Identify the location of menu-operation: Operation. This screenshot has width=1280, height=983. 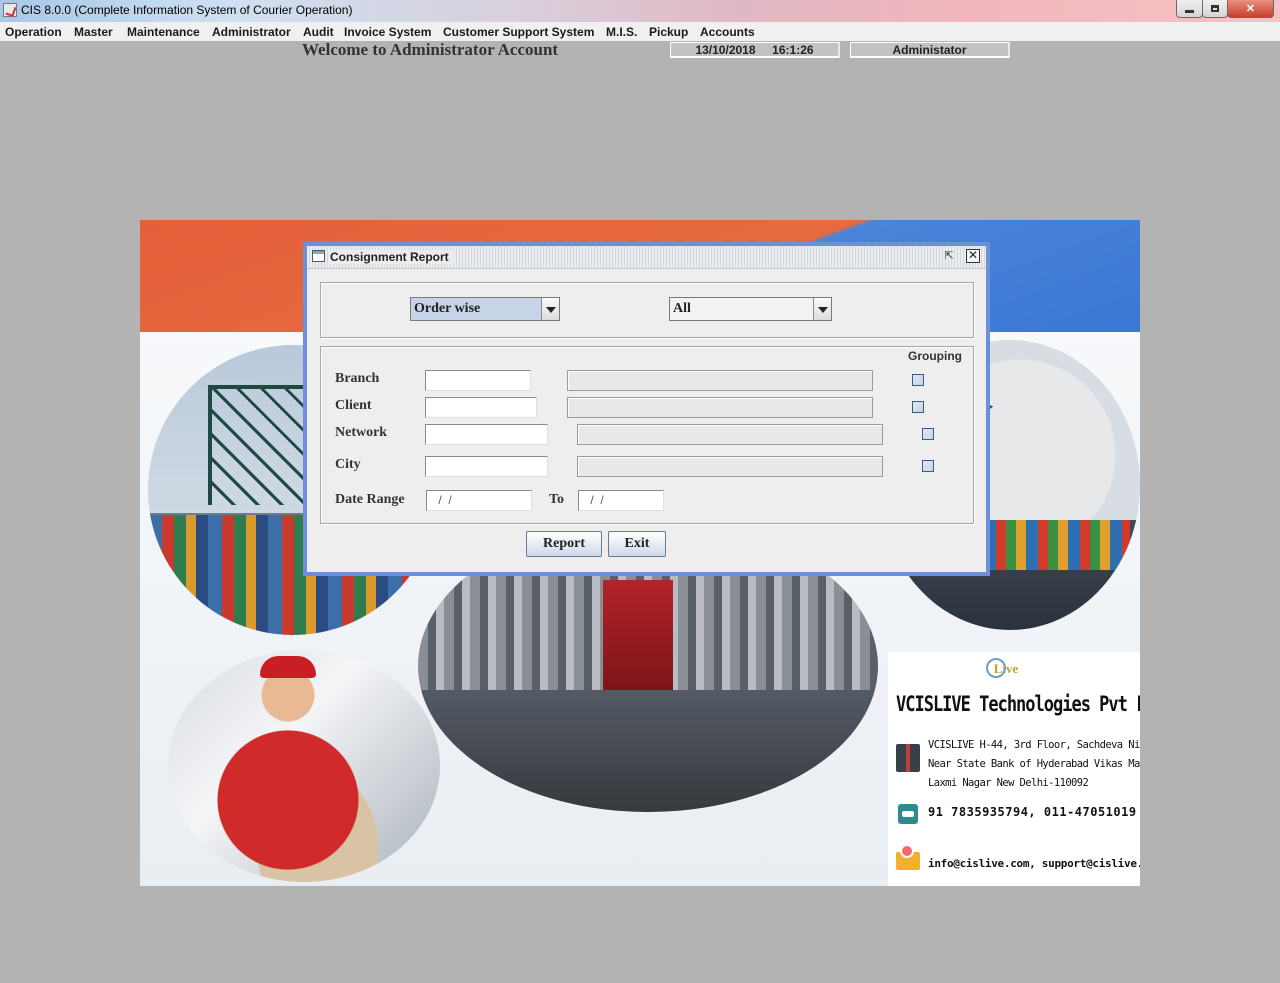
(33, 32).